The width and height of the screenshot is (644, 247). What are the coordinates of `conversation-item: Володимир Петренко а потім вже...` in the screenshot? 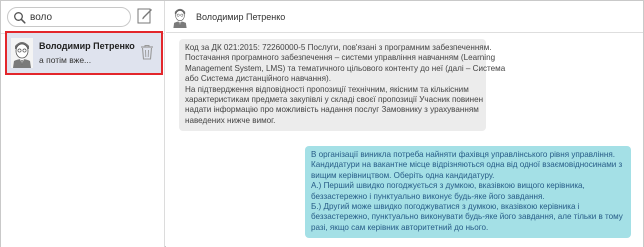 It's located at (84, 53).